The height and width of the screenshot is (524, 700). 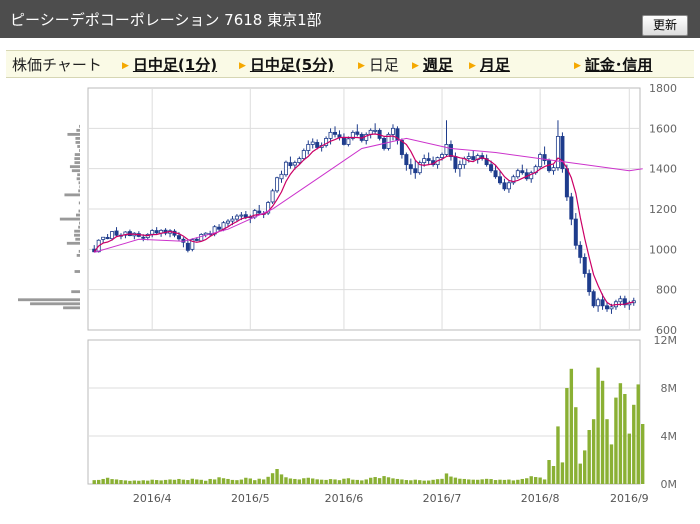 I want to click on volume-tick-label: 0M, so click(x=669, y=484).